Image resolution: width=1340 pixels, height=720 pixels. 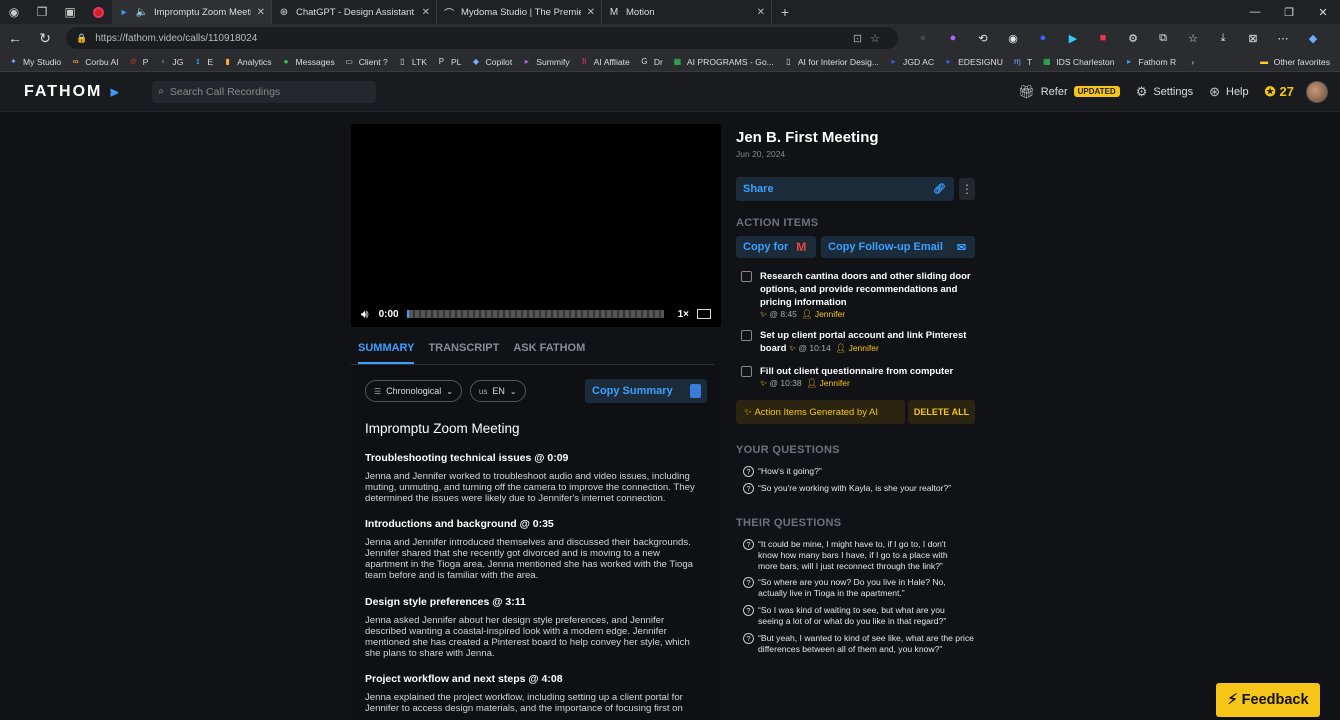 I want to click on video-player, so click(x=536, y=225).